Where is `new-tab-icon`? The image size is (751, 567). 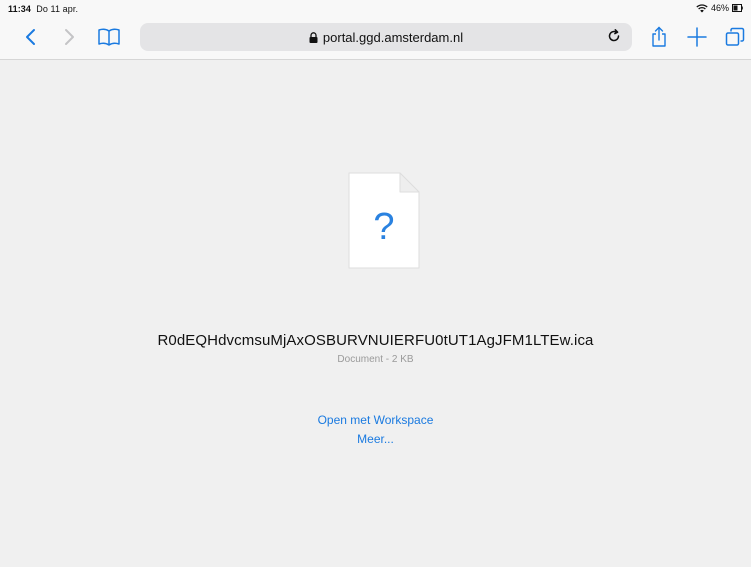 new-tab-icon is located at coordinates (697, 37).